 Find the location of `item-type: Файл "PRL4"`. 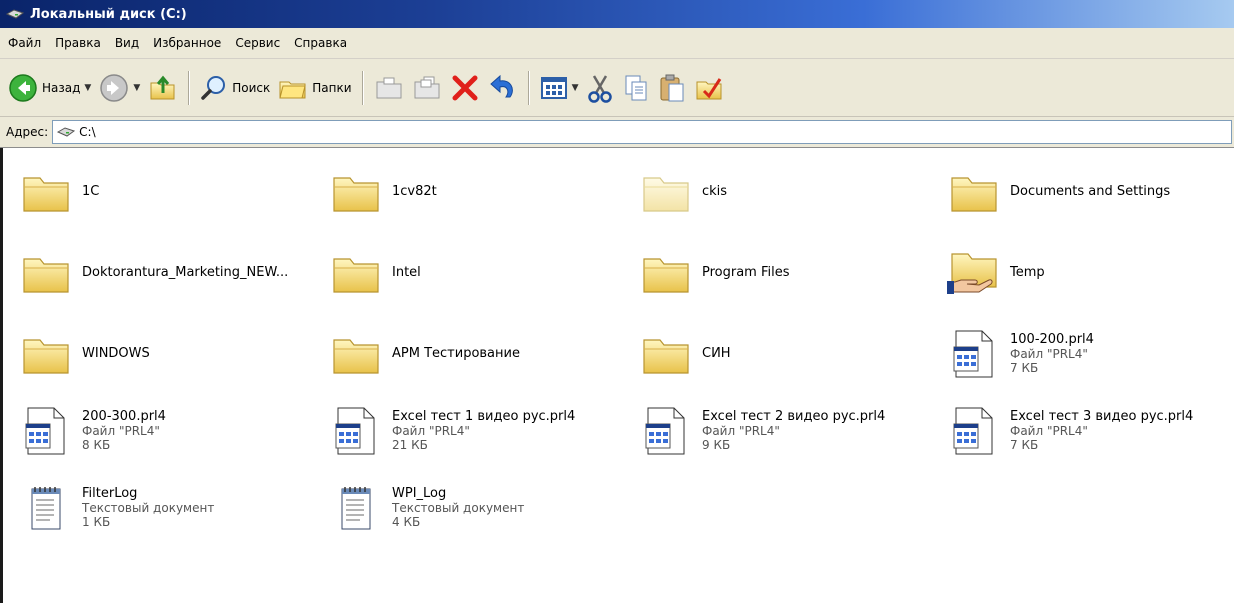

item-type: Файл "PRL4" is located at coordinates (1049, 354).